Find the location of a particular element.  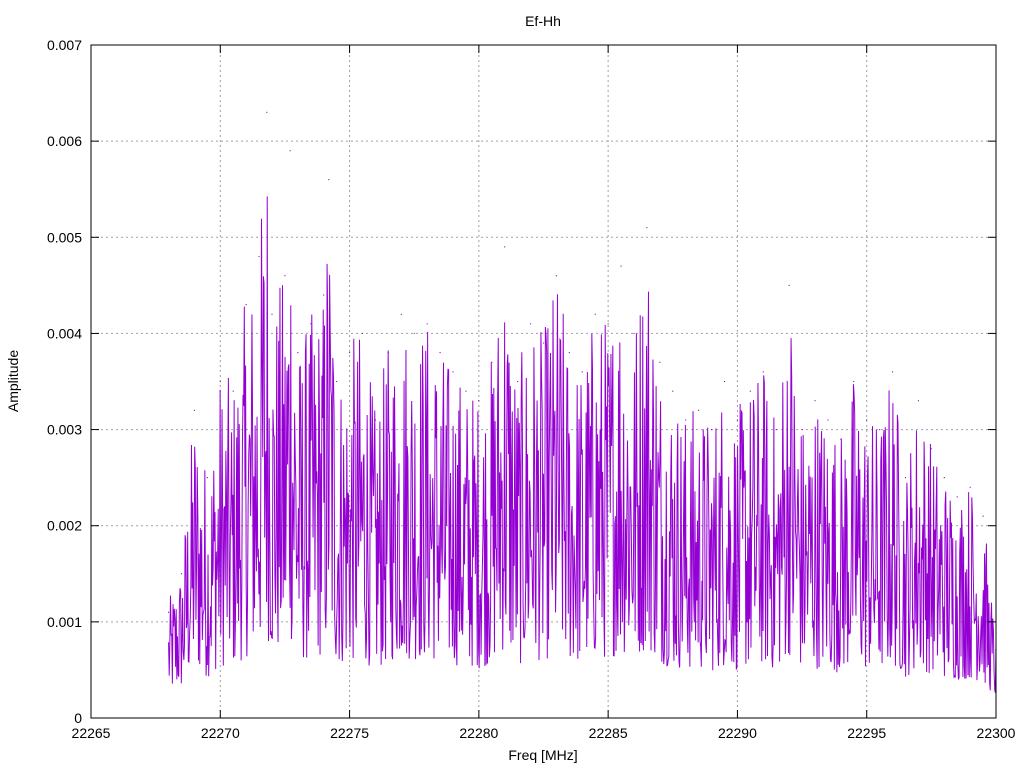

chart-title: Ef-Hh is located at coordinates (543, 21).